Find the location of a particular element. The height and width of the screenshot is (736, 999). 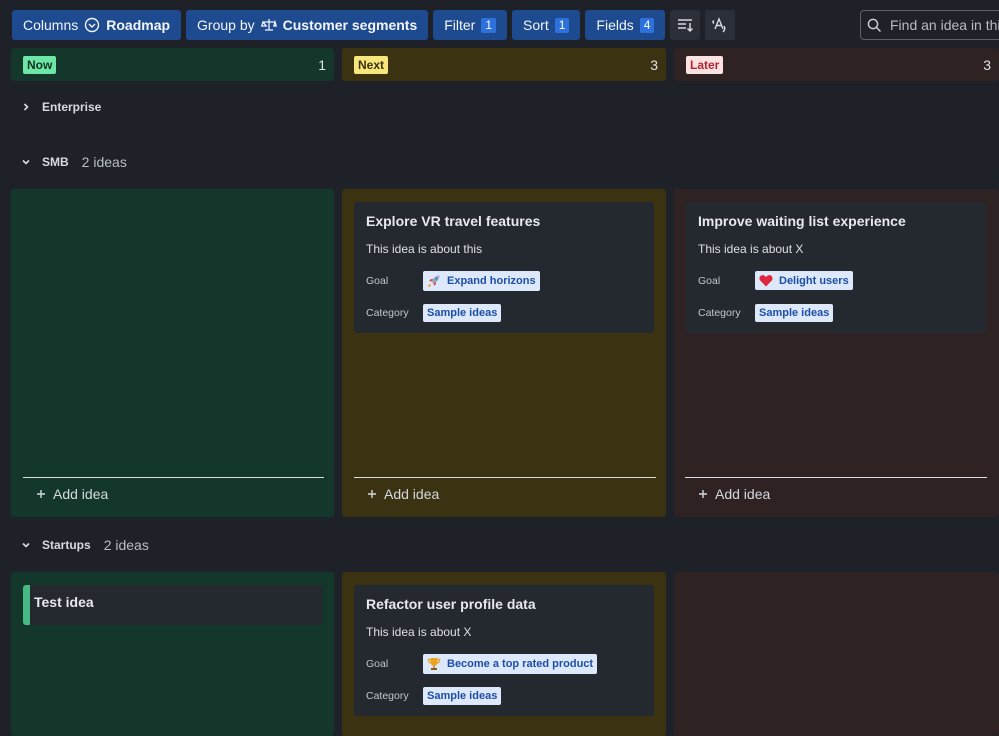

idea-card: Test idea is located at coordinates (173, 605).